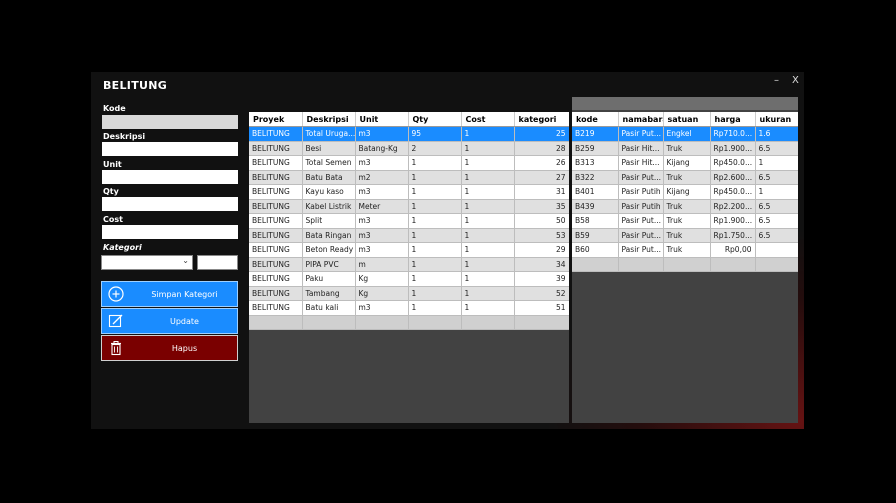 The width and height of the screenshot is (896, 503). I want to click on table-cell: Pasir Putih, so click(641, 206).